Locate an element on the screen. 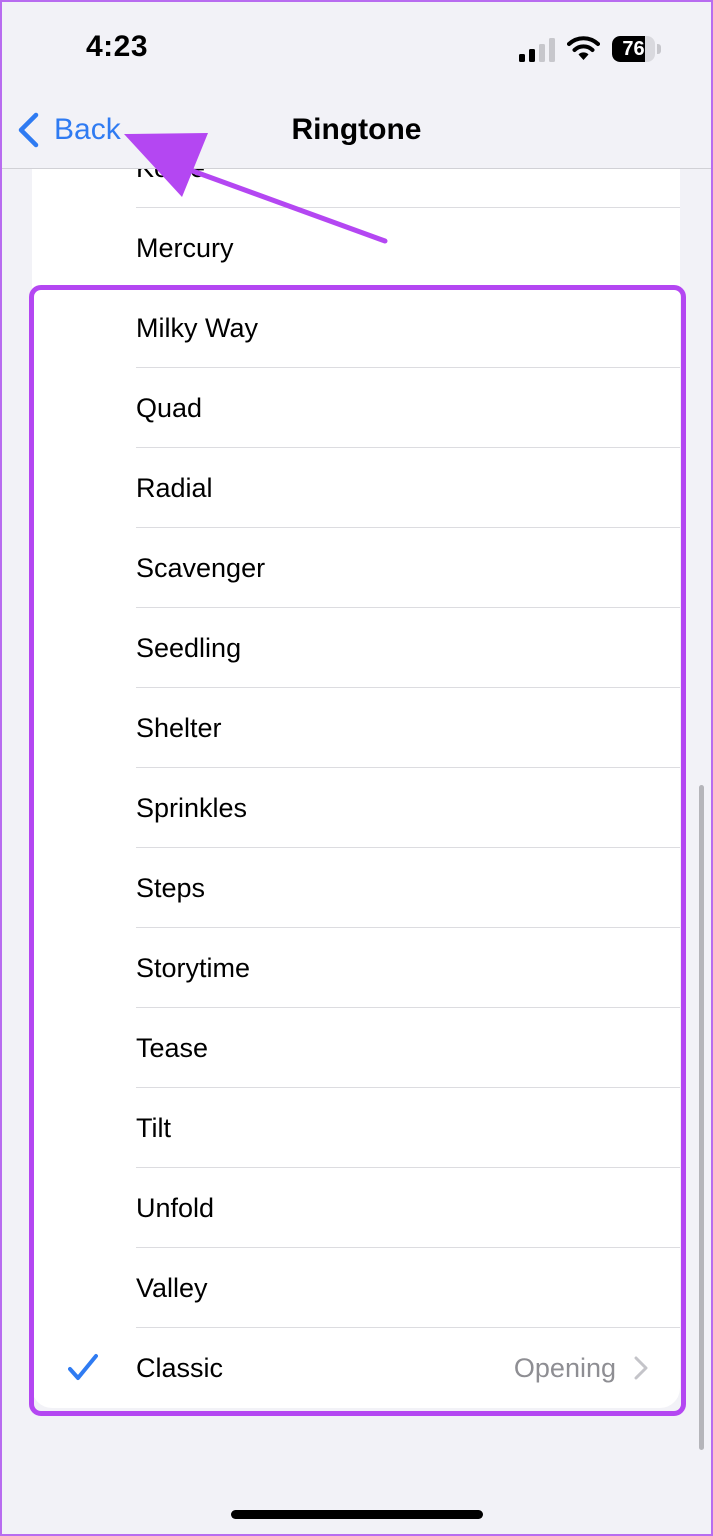 The width and height of the screenshot is (713, 1536). ringtone-row: Storytime is located at coordinates (356, 968).